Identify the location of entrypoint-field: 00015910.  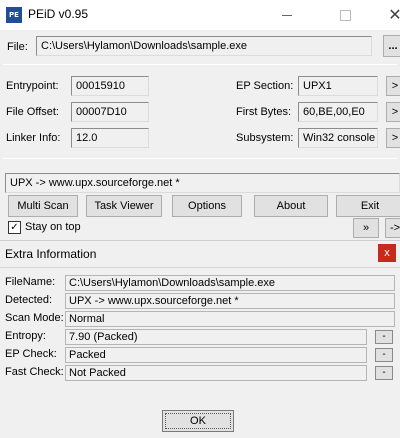
(110, 86).